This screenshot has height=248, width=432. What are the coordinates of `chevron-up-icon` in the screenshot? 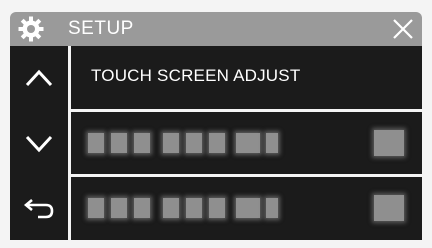 It's located at (39, 78).